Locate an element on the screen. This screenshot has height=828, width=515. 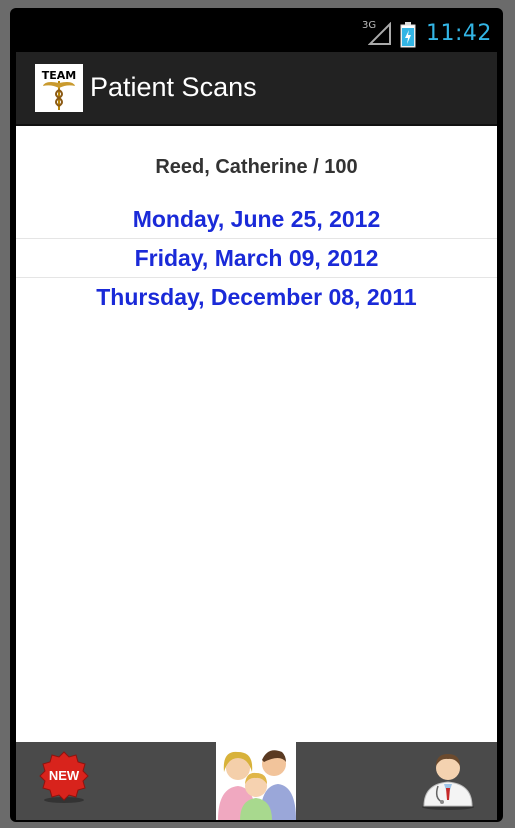
action-bar: TEAM Patient Scans is located at coordinates (256, 89).